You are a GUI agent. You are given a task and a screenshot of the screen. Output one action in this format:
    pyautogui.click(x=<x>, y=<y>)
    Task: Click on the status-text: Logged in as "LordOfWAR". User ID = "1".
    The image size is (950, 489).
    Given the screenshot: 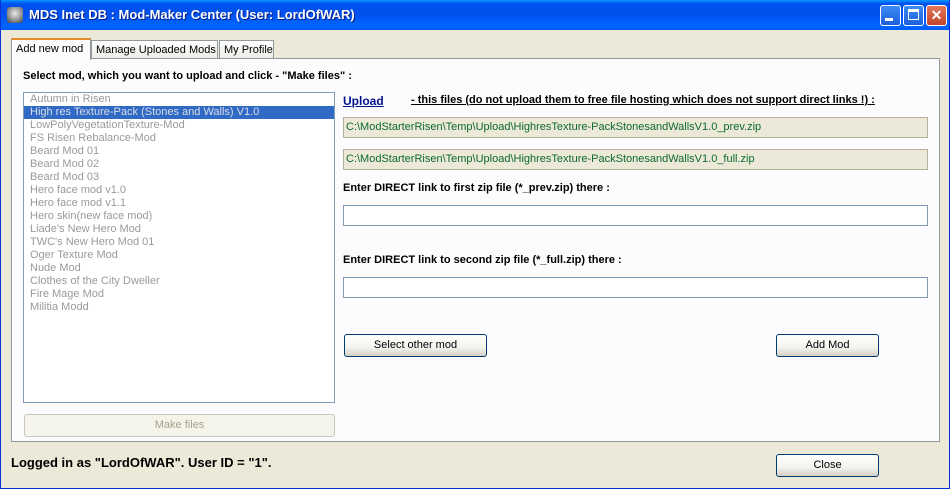 What is the action you would take?
    pyautogui.click(x=141, y=462)
    